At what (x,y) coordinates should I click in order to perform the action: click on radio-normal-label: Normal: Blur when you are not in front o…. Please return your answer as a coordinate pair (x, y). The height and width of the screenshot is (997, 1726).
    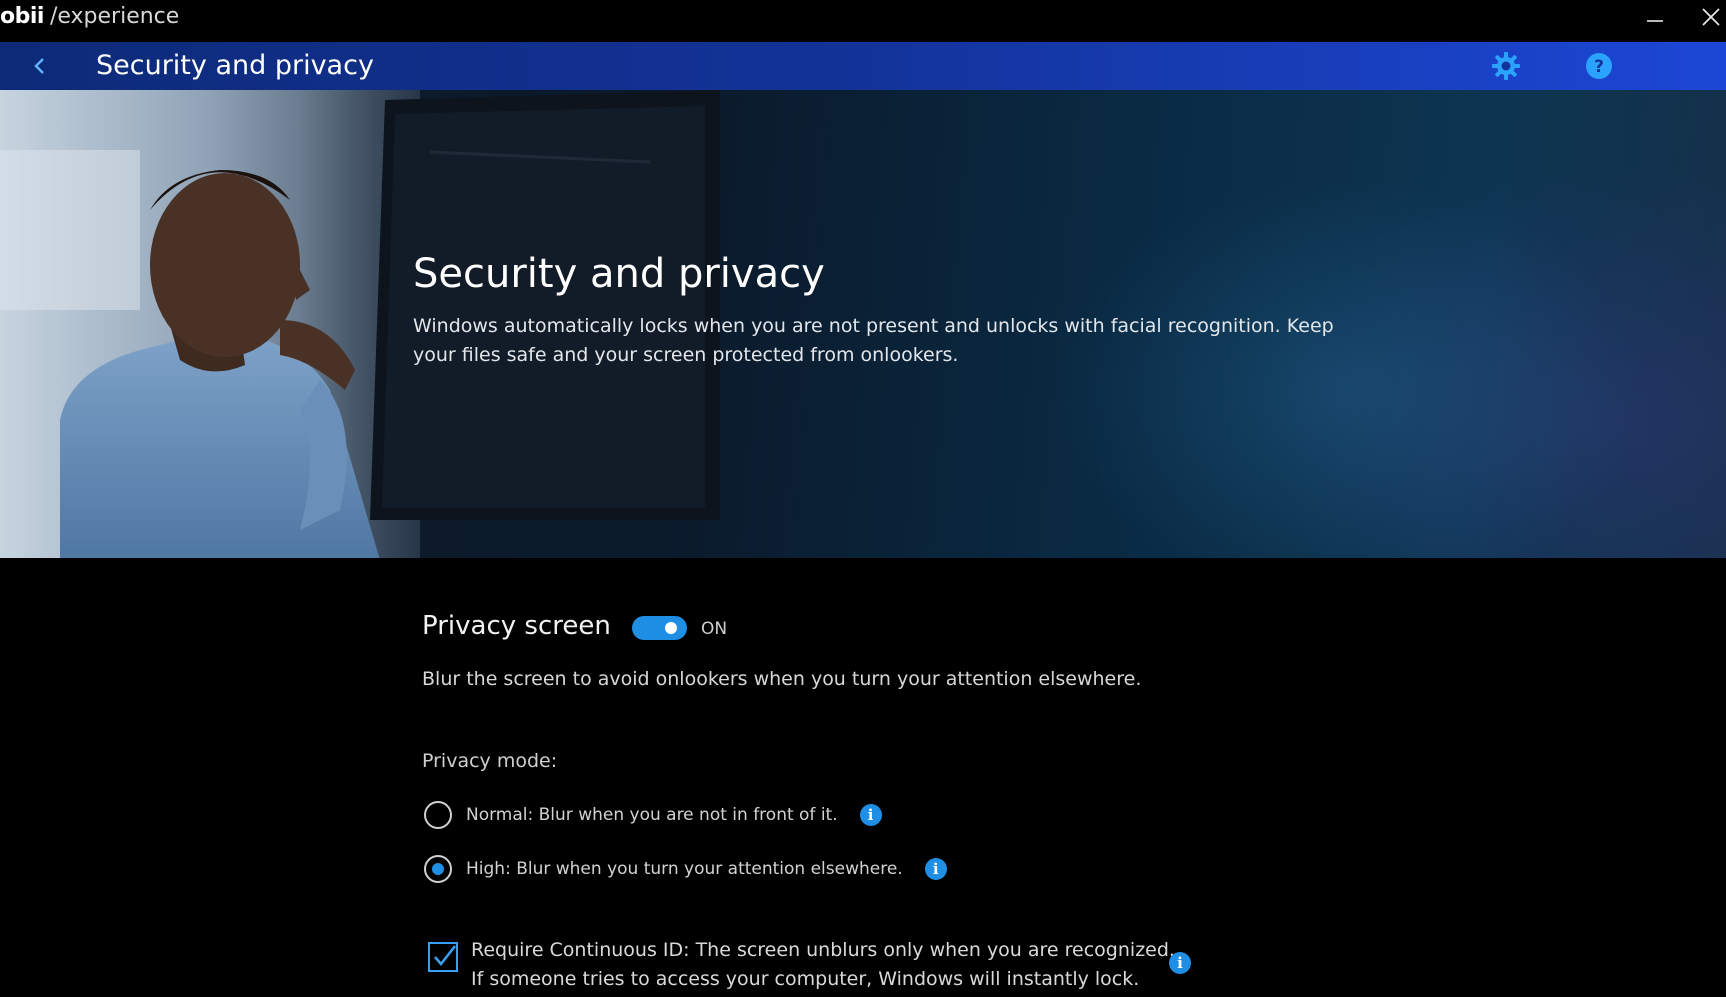
    Looking at the image, I should click on (652, 815).